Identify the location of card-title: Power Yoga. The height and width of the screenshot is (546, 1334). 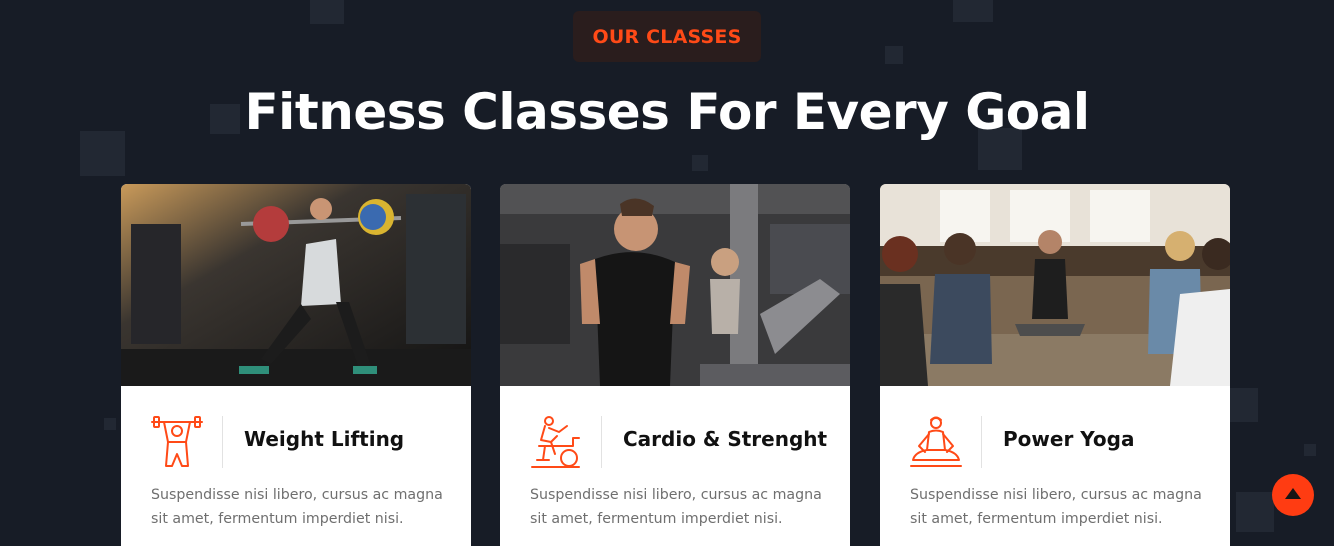
(1069, 439).